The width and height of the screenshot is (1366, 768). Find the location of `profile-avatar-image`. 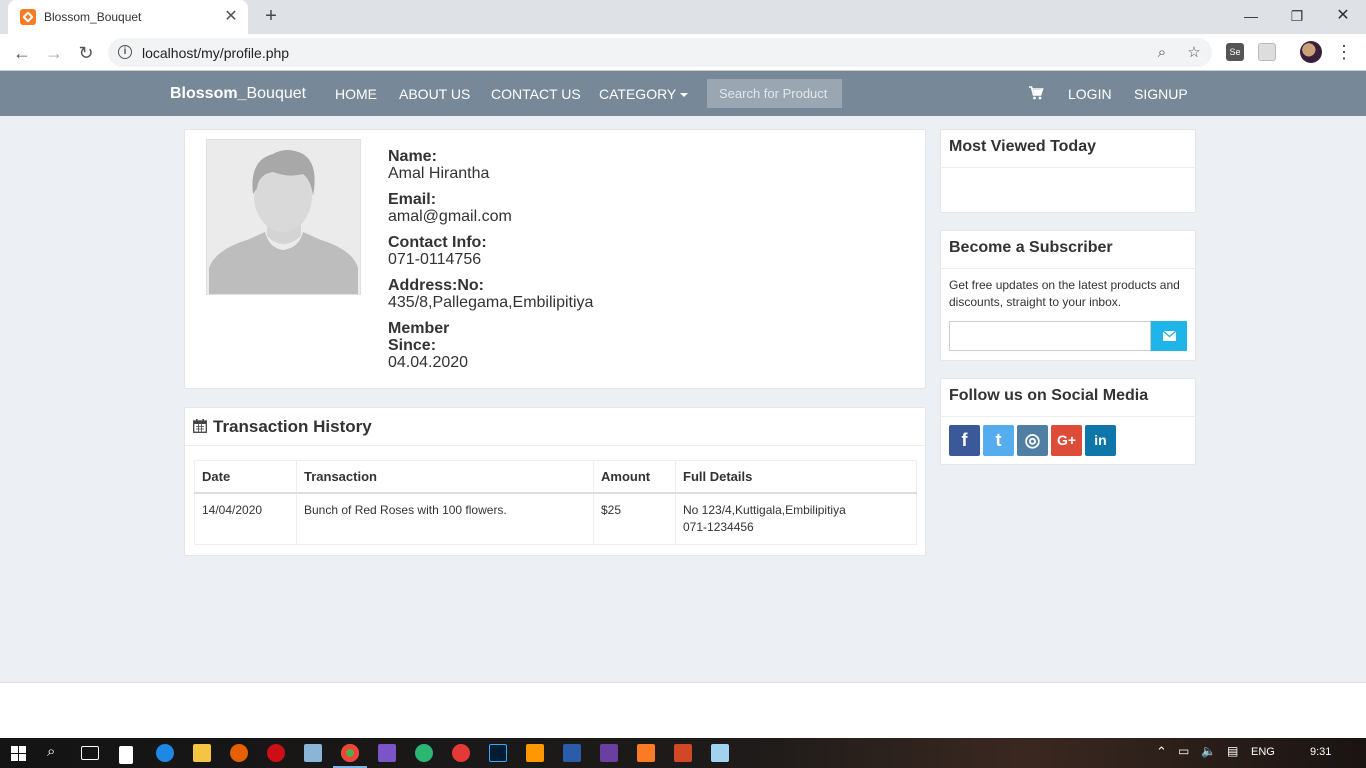

profile-avatar-image is located at coordinates (283, 217).